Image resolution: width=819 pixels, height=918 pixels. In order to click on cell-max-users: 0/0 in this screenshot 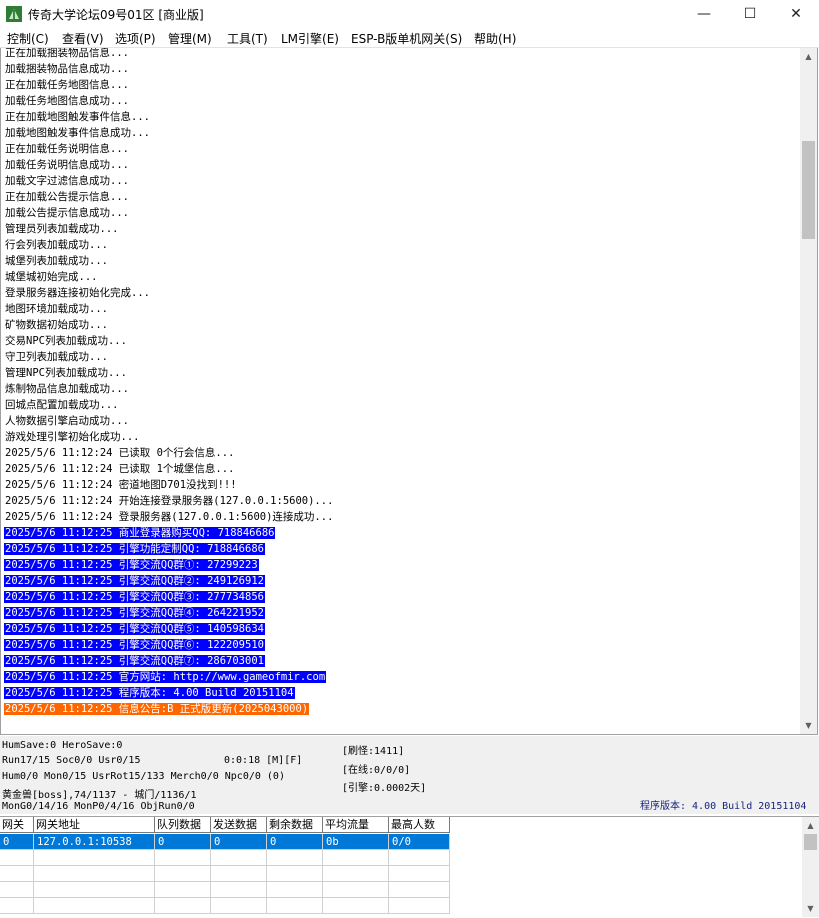, I will do `click(419, 842)`.